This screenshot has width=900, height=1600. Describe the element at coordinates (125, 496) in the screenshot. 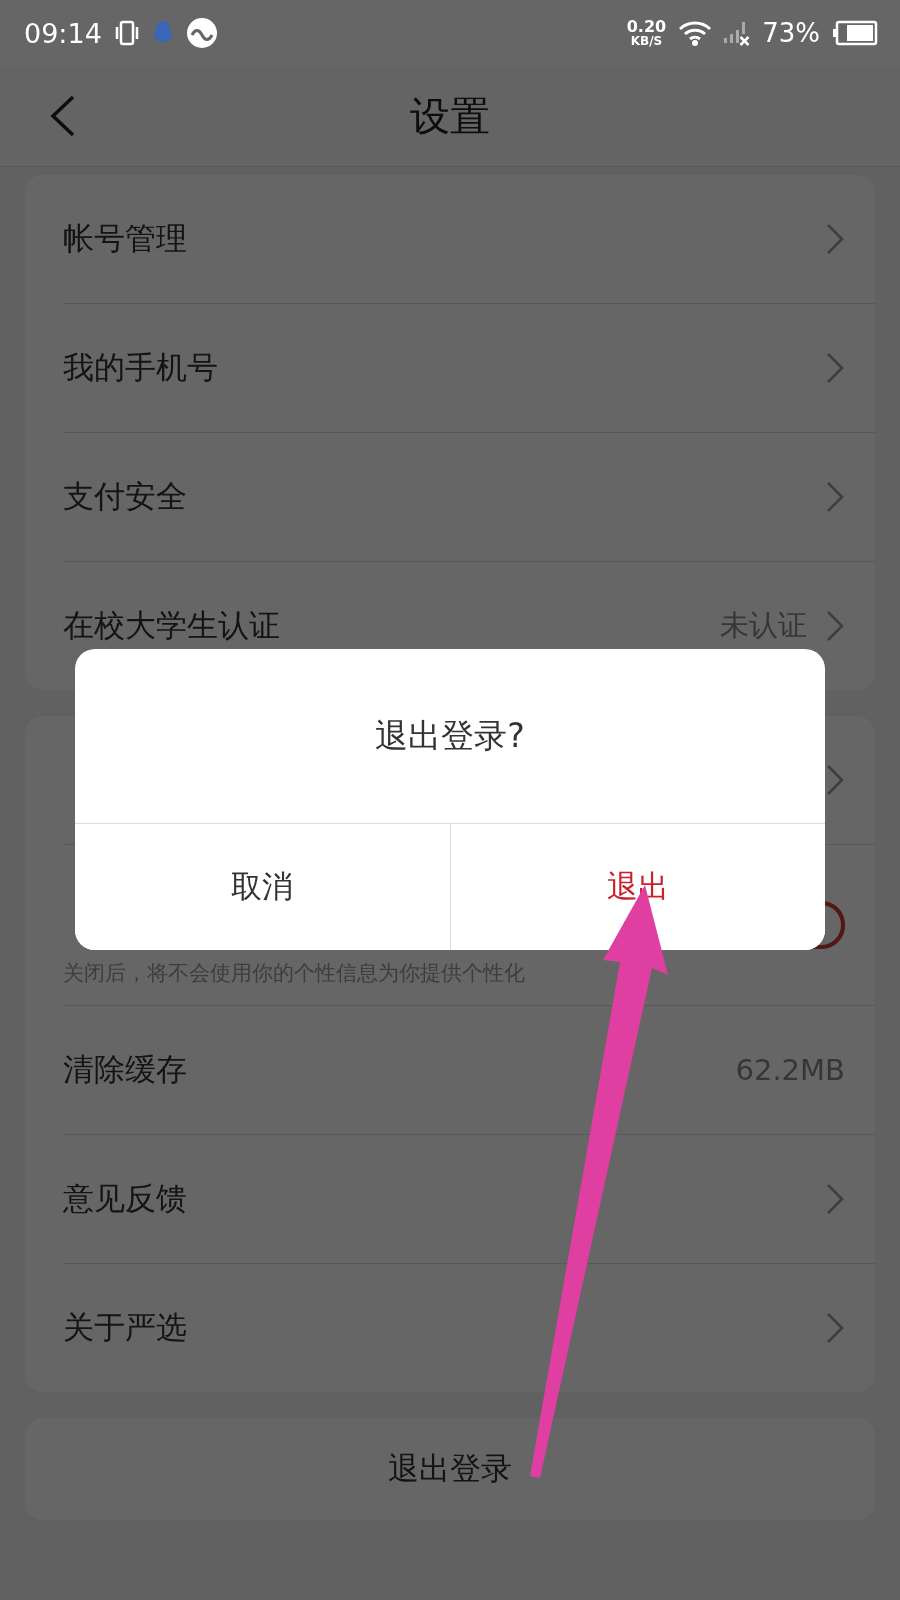

I see `row-label: 支付安全` at that location.